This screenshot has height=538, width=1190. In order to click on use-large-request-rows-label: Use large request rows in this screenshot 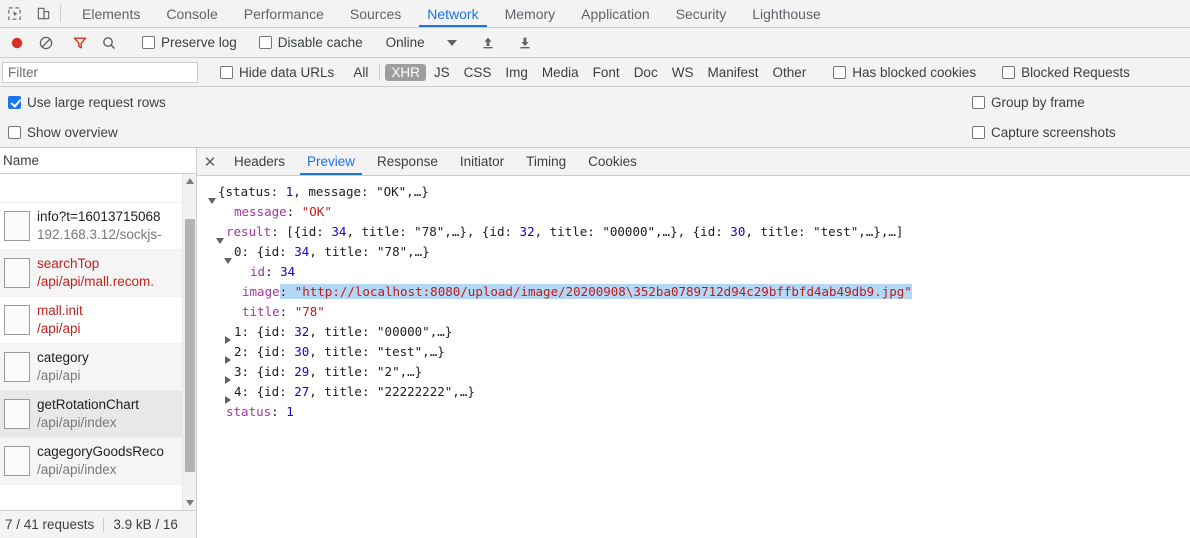, I will do `click(96, 102)`.